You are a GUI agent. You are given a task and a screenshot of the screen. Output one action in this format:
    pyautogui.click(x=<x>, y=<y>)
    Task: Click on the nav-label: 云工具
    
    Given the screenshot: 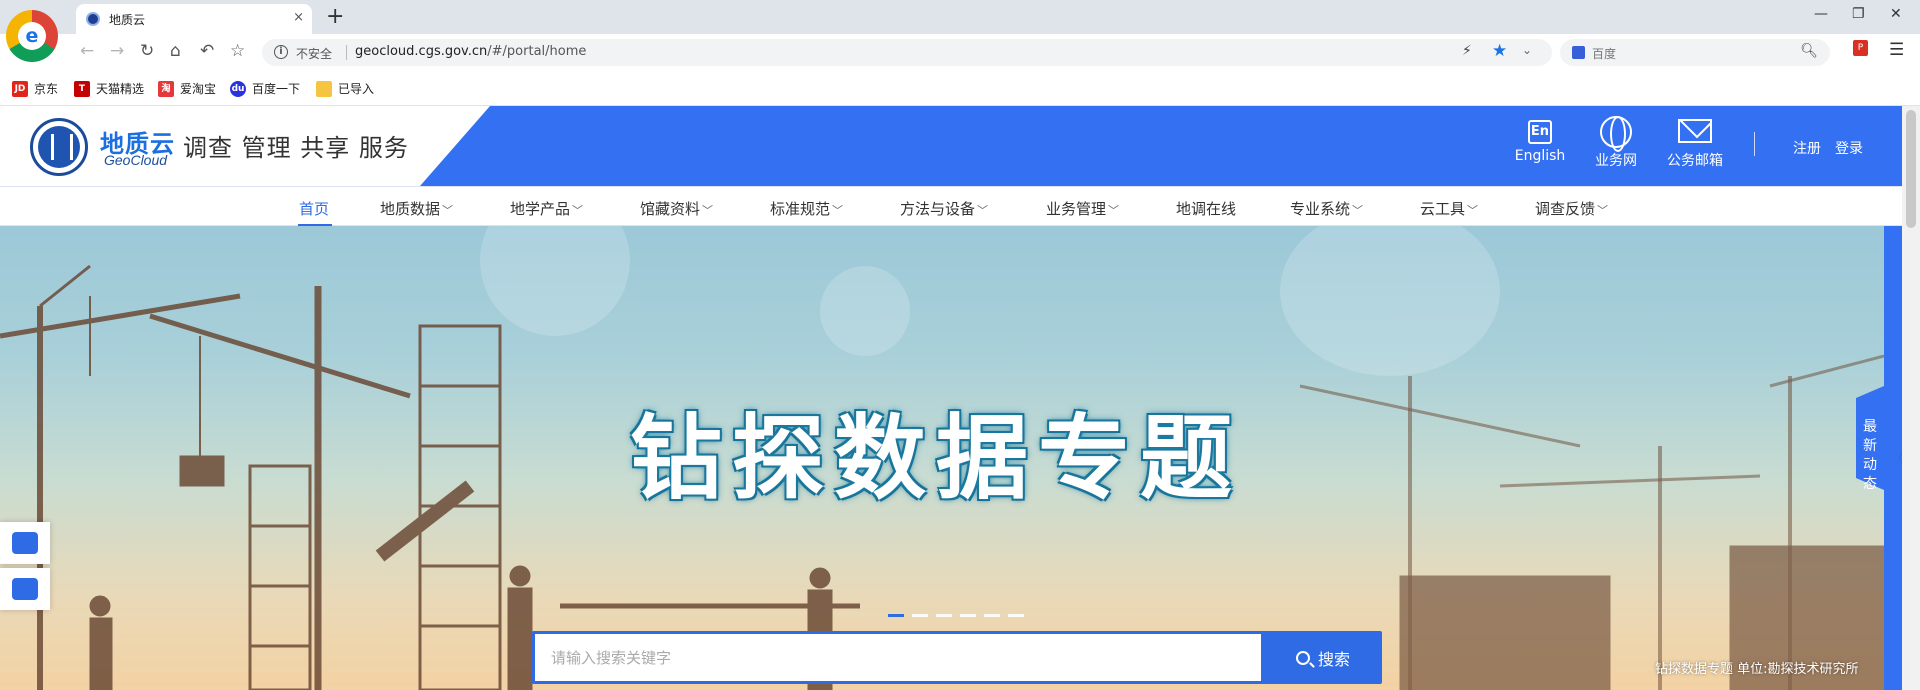 What is the action you would take?
    pyautogui.click(x=1443, y=209)
    